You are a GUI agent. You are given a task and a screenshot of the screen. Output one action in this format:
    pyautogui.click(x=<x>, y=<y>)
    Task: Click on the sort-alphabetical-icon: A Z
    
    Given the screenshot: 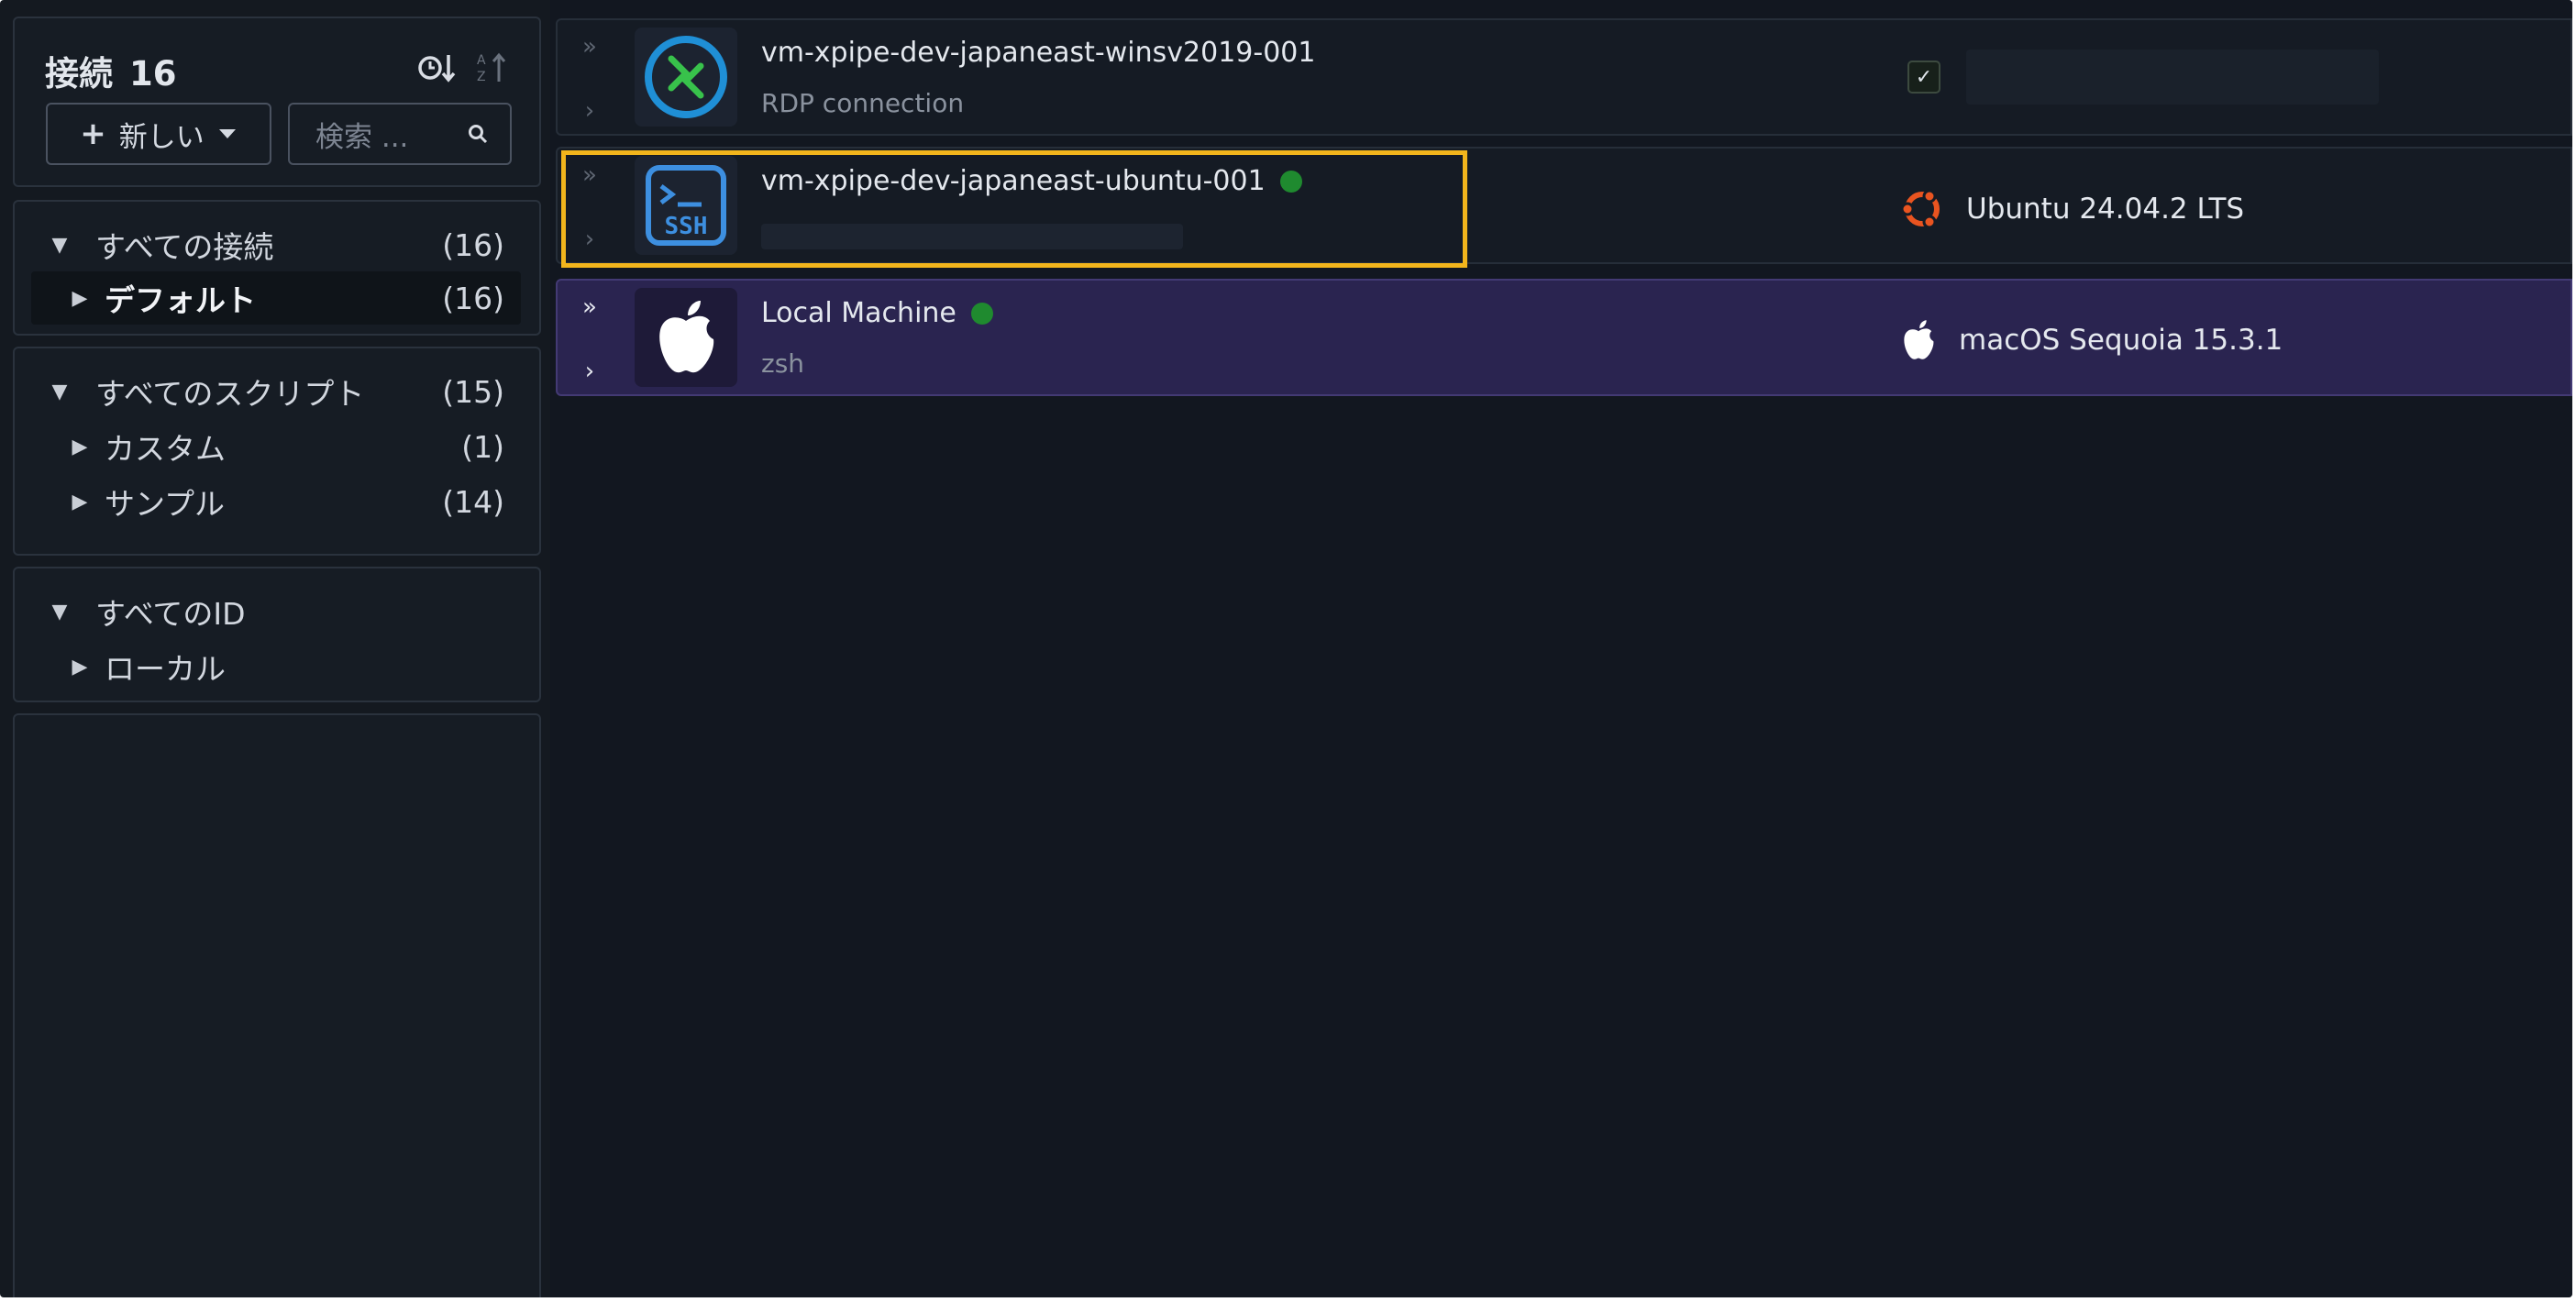 What is the action you would take?
    pyautogui.click(x=491, y=67)
    